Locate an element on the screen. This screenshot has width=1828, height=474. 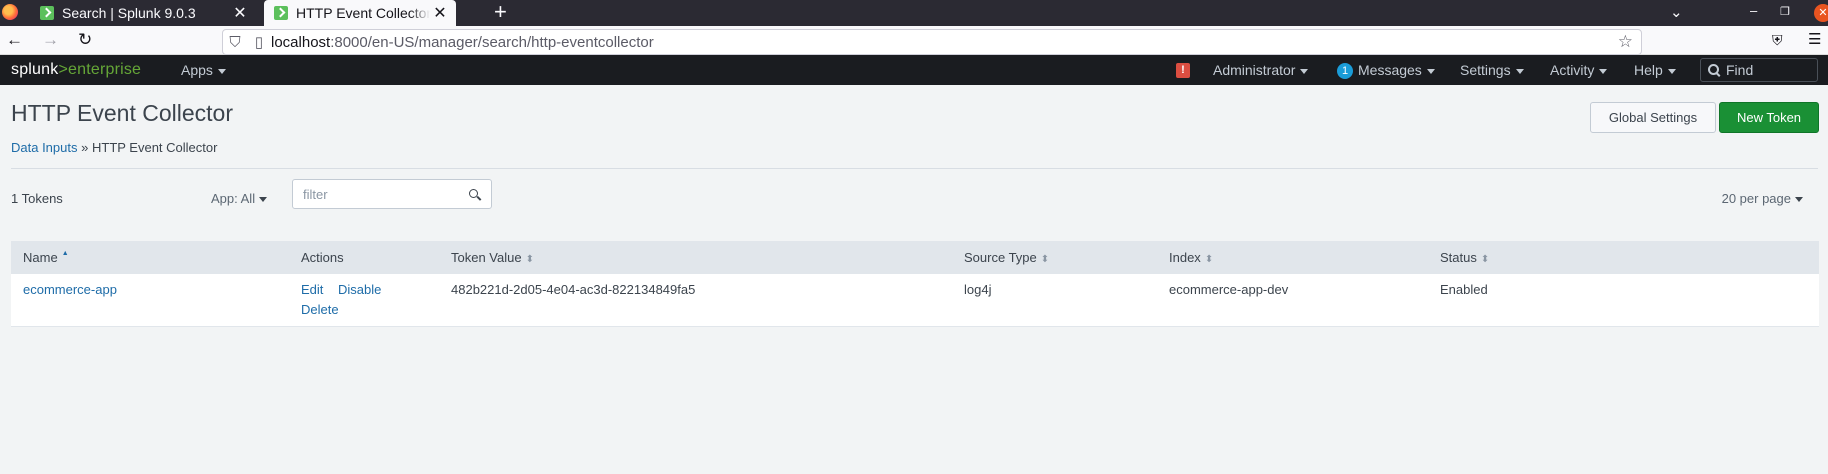
source-type-value: log4j is located at coordinates (978, 289).